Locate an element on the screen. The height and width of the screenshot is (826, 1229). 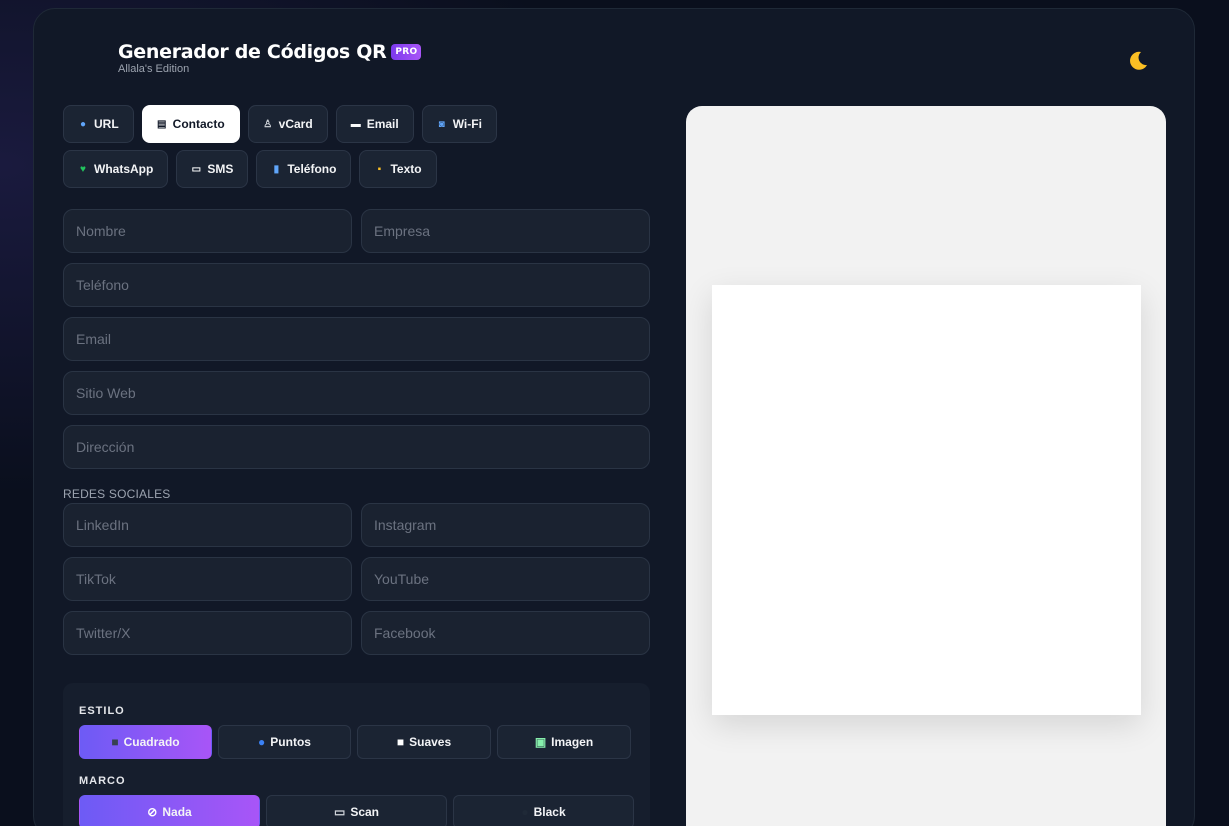
estilo-cuadrado-button: ■ Cuadrado is located at coordinates (145, 742).